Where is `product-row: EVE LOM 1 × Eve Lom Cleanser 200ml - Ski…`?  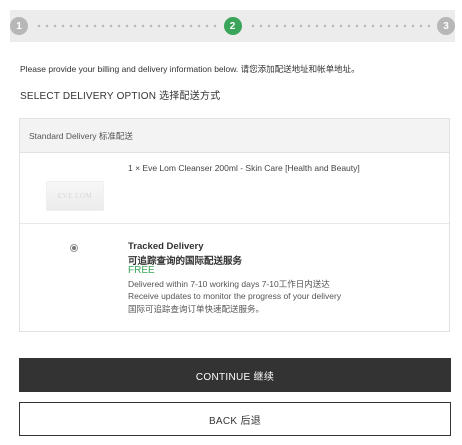
product-row: EVE LOM 1 × Eve Lom Cleanser 200ml - Ski… is located at coordinates (234, 188).